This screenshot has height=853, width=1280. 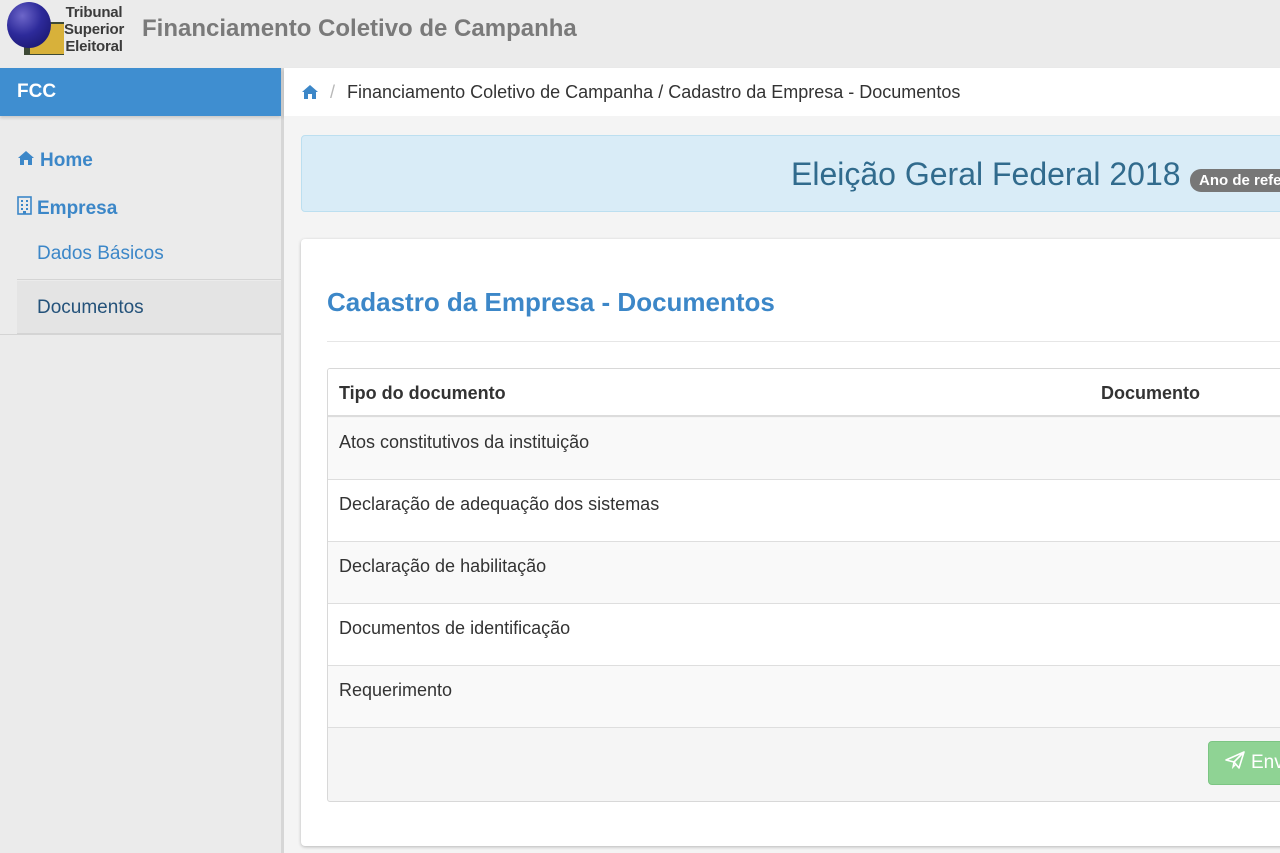 What do you see at coordinates (464, 442) in the screenshot?
I see `document-type-cell: Atos constitutivos da instituição` at bounding box center [464, 442].